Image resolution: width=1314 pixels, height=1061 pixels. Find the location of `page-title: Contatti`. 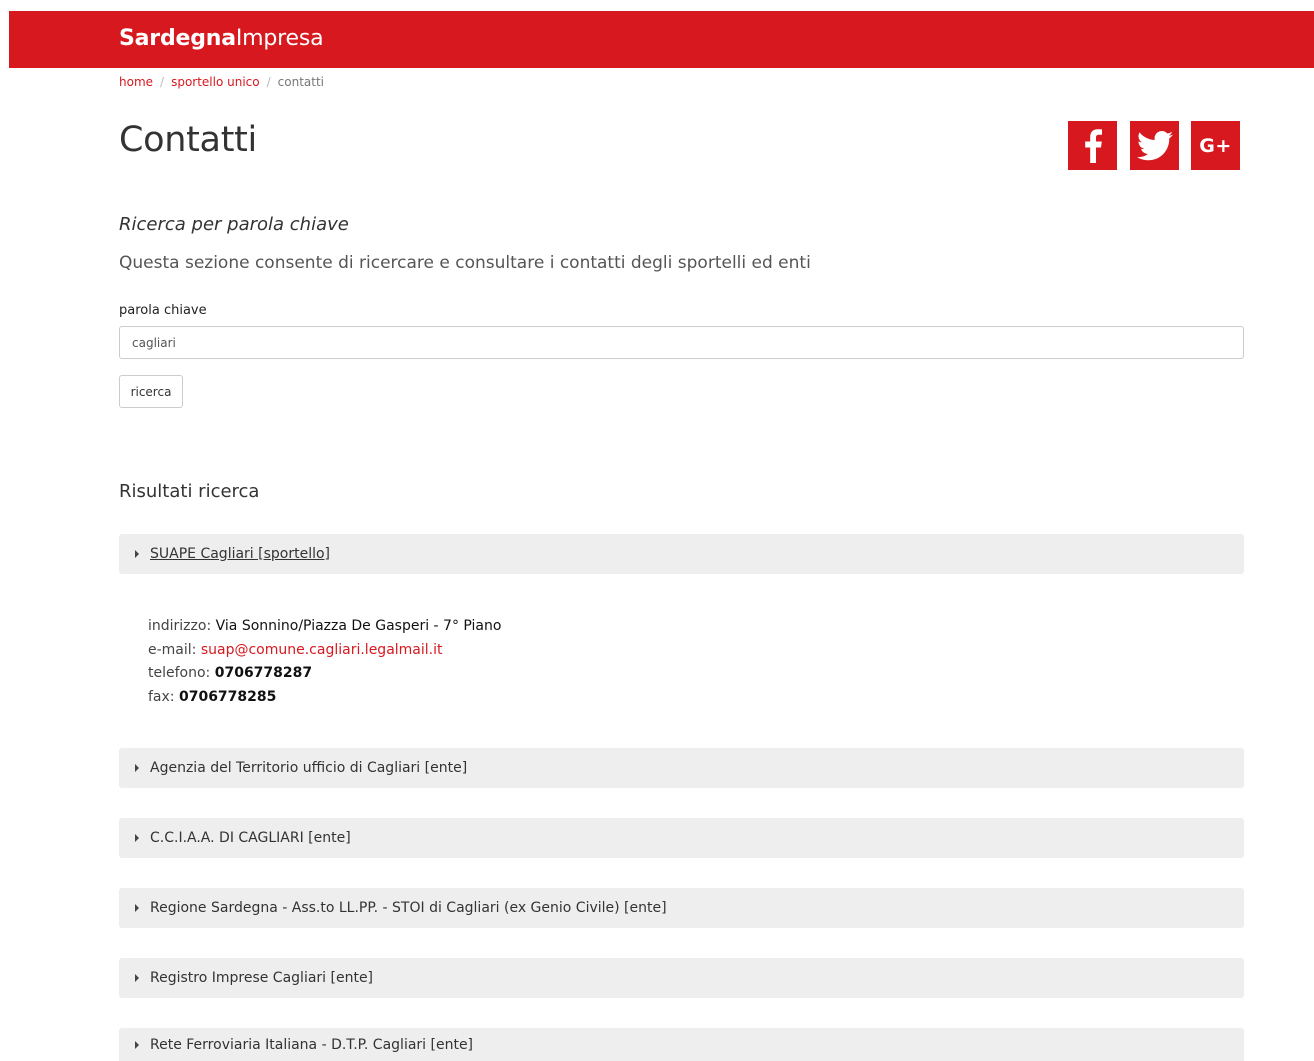

page-title: Contatti is located at coordinates (188, 140).